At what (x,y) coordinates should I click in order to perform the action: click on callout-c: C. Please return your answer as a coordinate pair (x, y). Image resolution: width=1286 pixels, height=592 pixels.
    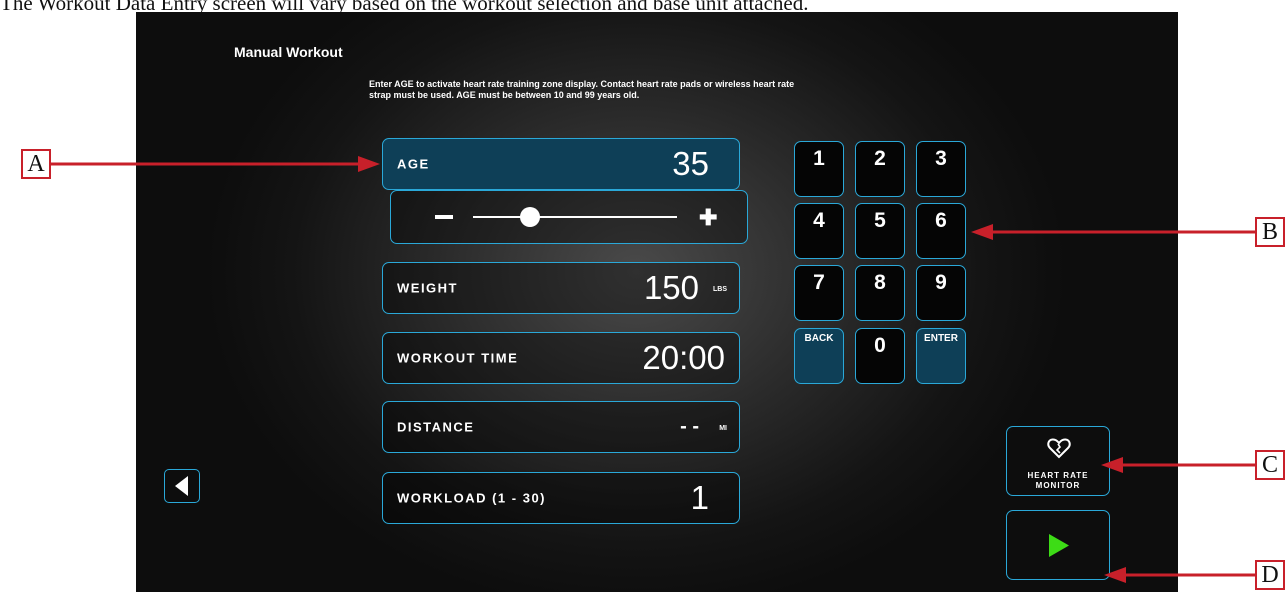
    Looking at the image, I should click on (1270, 465).